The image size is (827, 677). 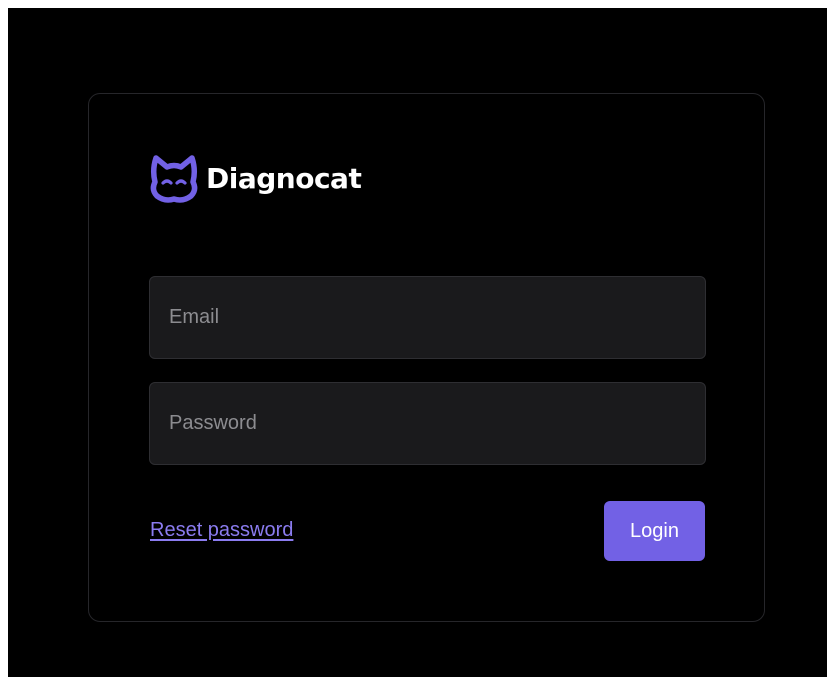 I want to click on password-field, so click(x=427, y=423).